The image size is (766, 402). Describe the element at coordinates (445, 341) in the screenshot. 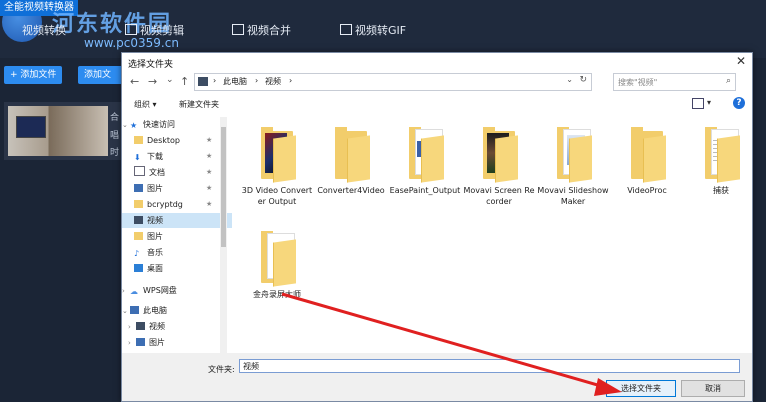

I see `arrow-shaft` at that location.